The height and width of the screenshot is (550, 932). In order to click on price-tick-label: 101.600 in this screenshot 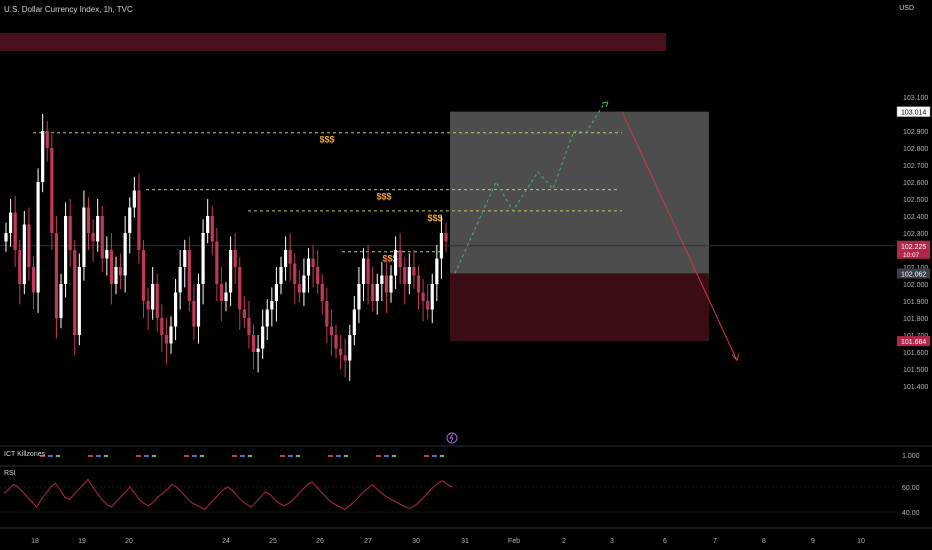, I will do `click(915, 353)`.